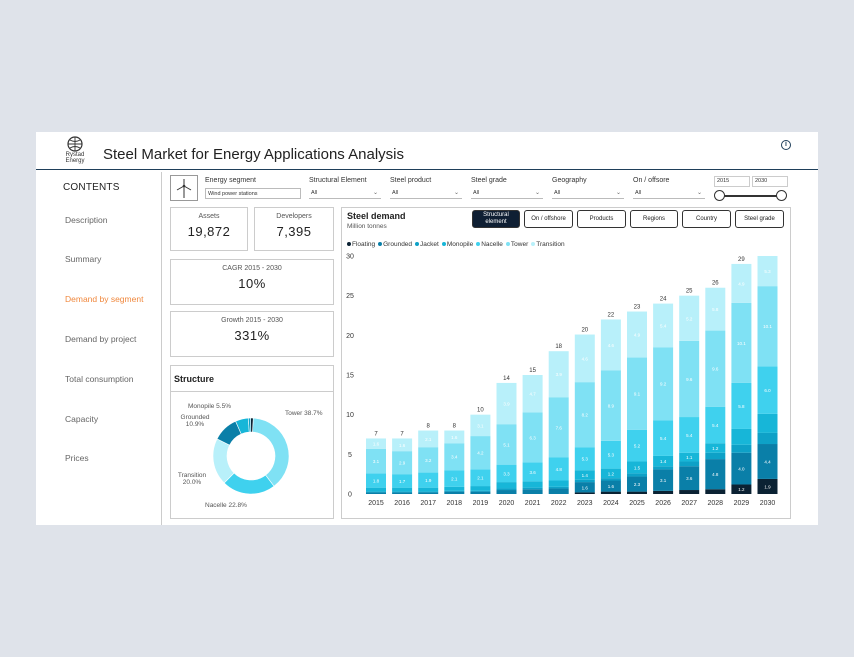 Image resolution: width=854 pixels, height=657 pixels. Describe the element at coordinates (81, 419) in the screenshot. I see `sidebar-item-capacity: Capacity` at that location.